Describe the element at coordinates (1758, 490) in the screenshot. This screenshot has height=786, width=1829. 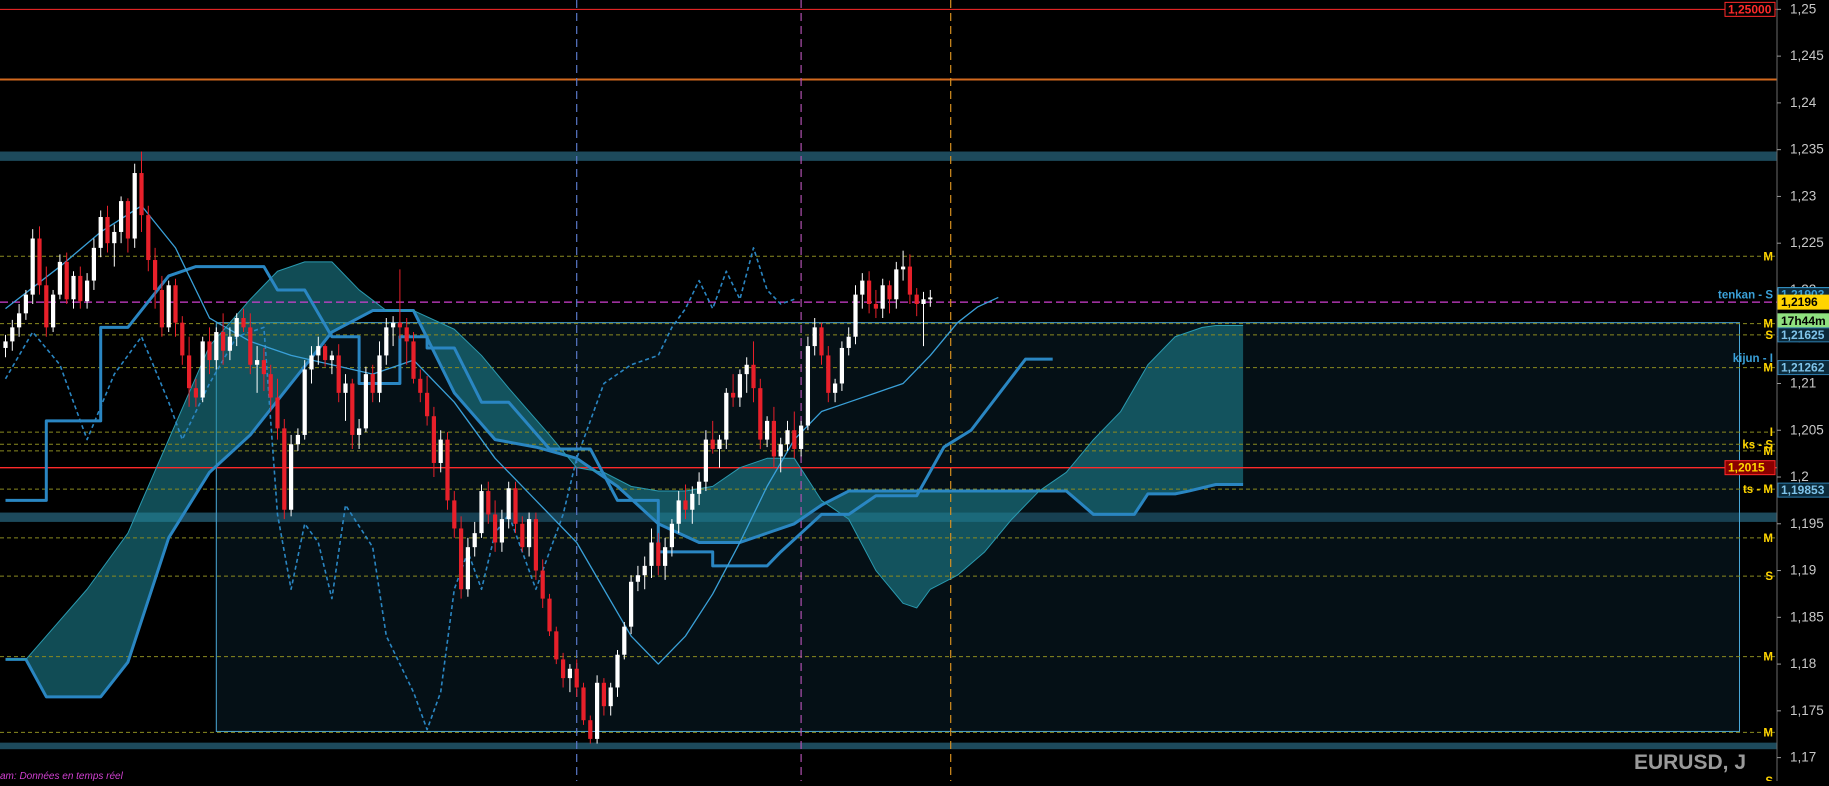
I see `level-label-10: ts - M` at that location.